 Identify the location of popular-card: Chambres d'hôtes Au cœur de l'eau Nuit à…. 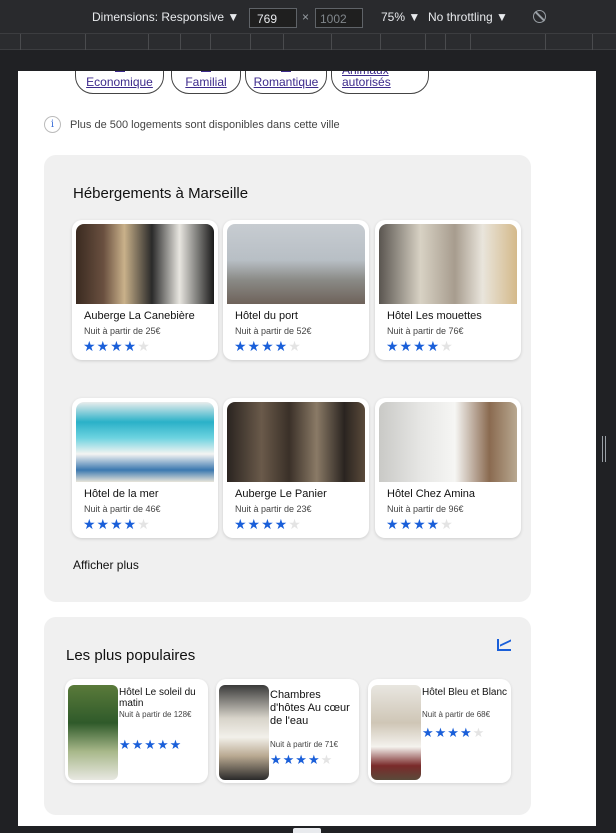
(287, 731).